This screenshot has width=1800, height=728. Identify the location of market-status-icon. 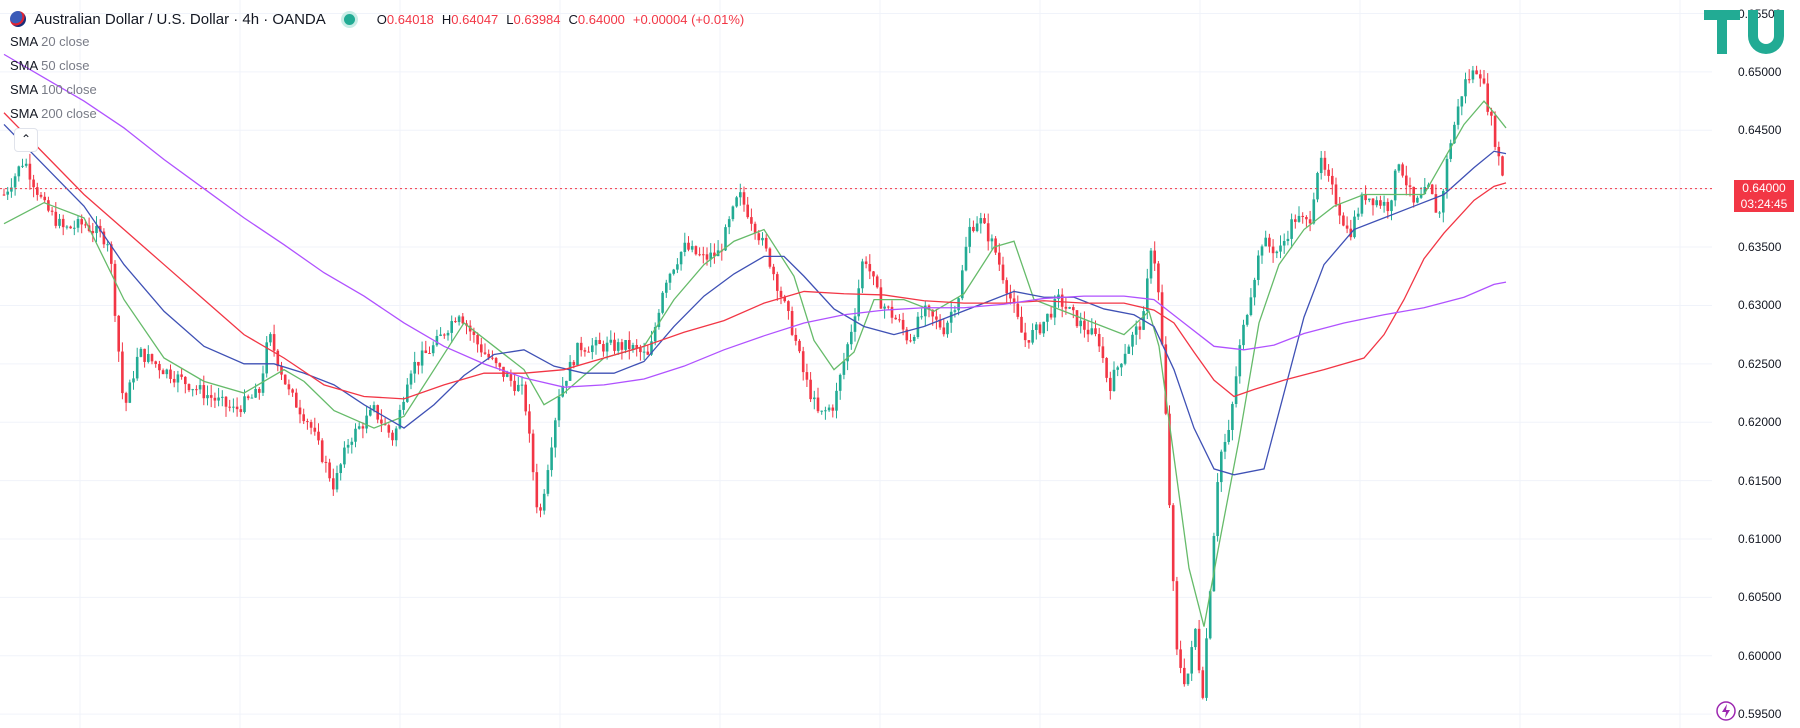
(349, 19).